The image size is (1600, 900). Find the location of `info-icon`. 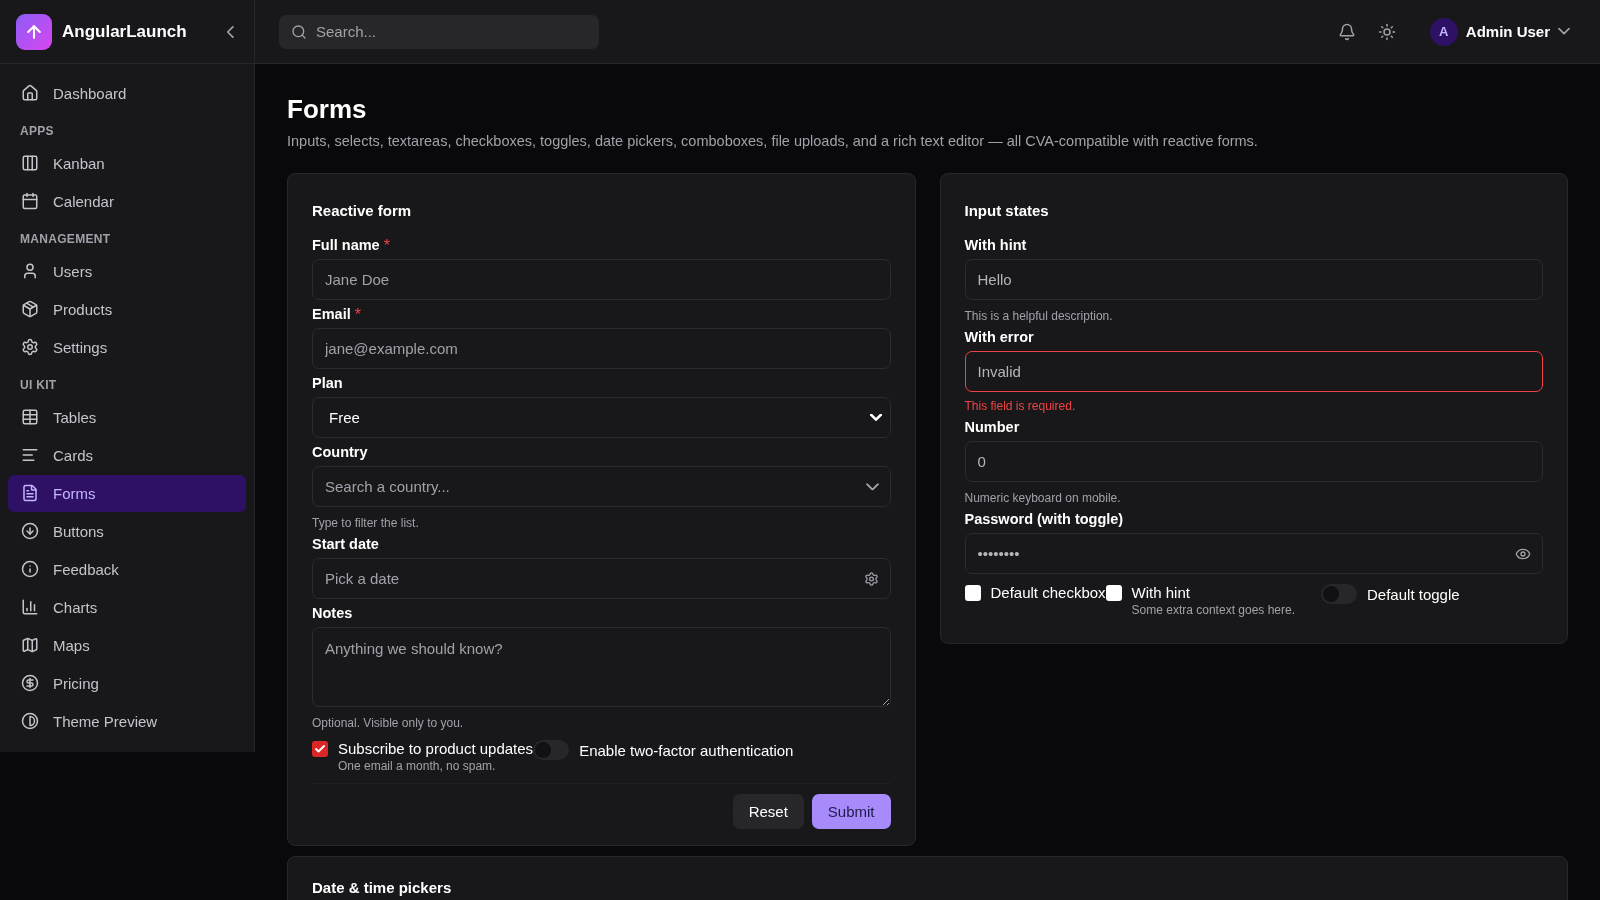

info-icon is located at coordinates (30, 569).